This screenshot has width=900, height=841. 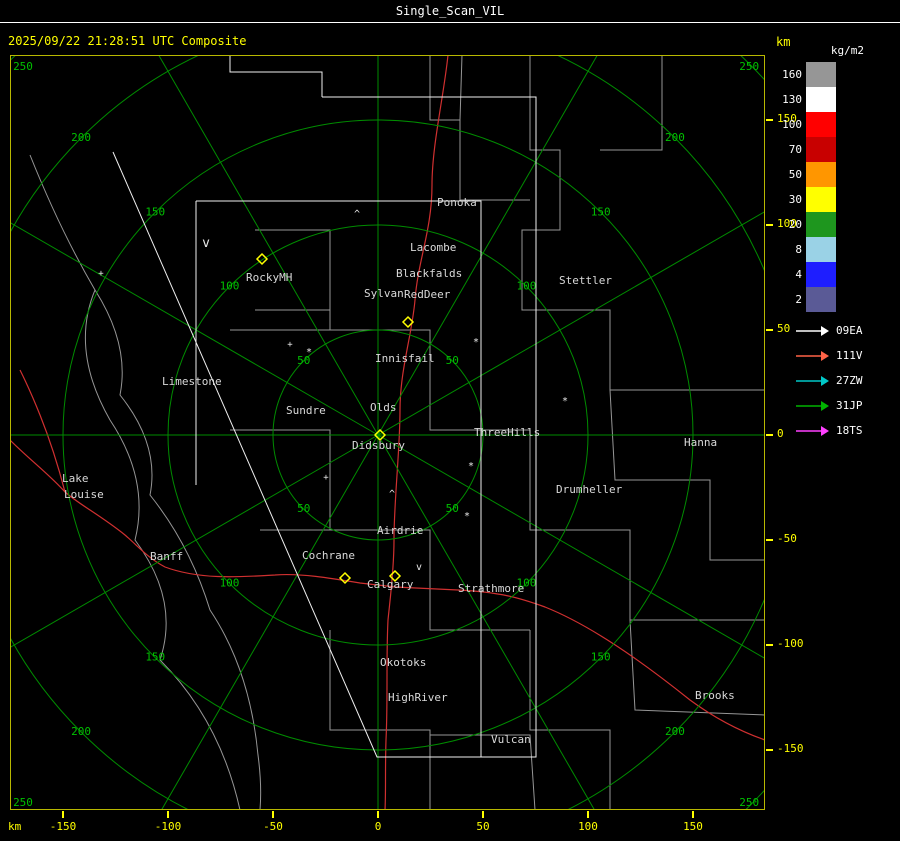 What do you see at coordinates (276, 76) in the screenshot?
I see `radar-coverage-outline` at bounding box center [276, 76].